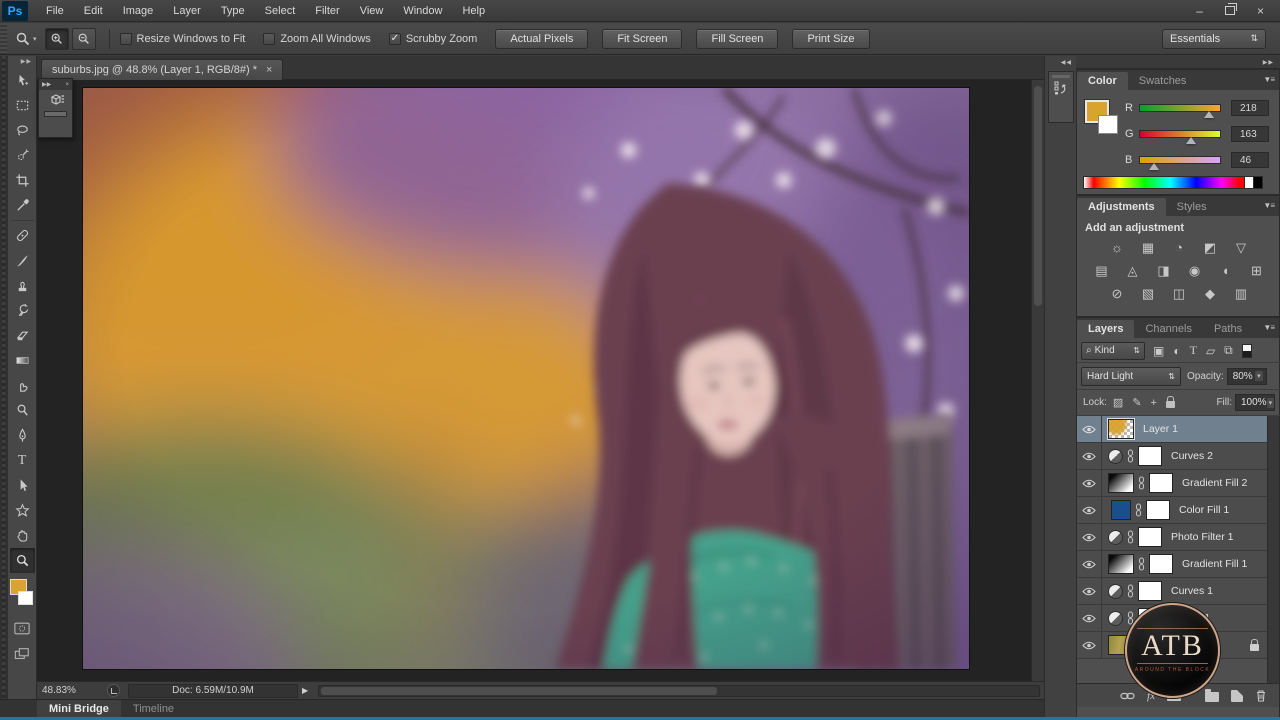  What do you see at coordinates (1106, 329) in the screenshot?
I see `tab-layers: Layers` at bounding box center [1106, 329].